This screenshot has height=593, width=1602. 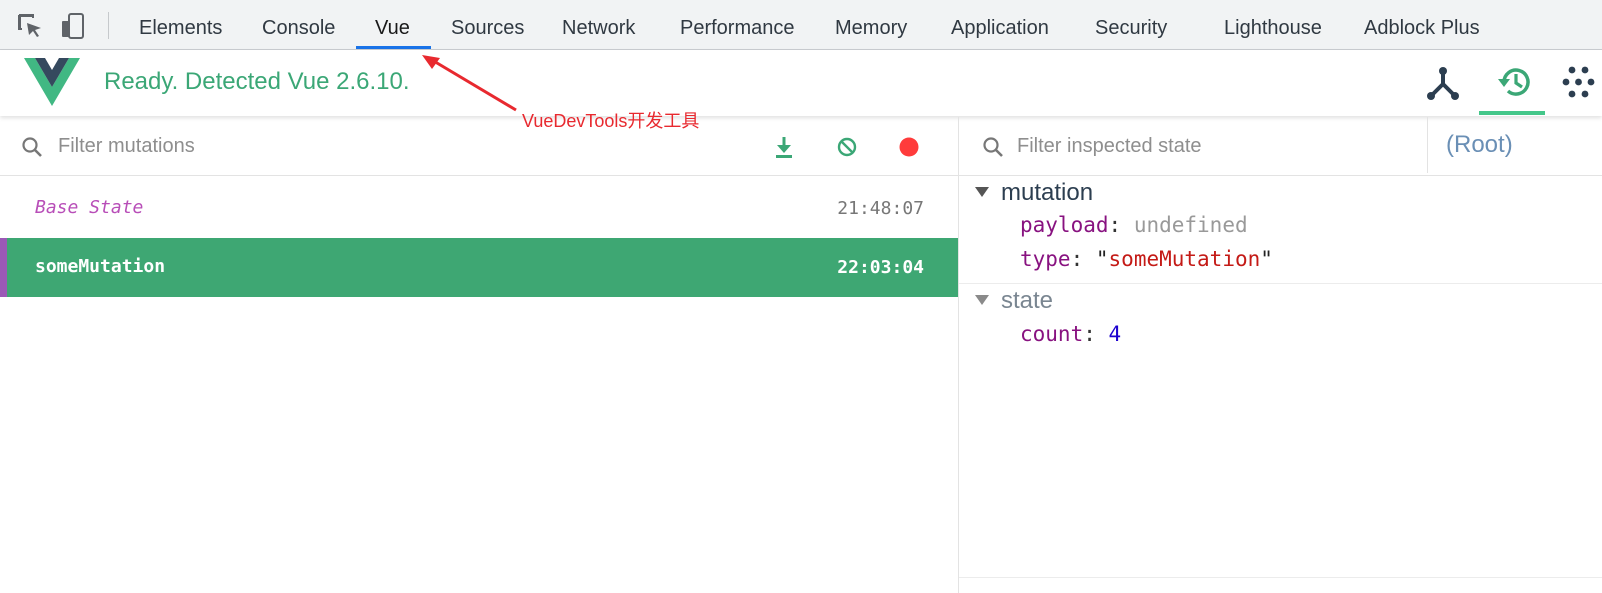 I want to click on annotation-label: VueDevTools开发工具, so click(x=611, y=121).